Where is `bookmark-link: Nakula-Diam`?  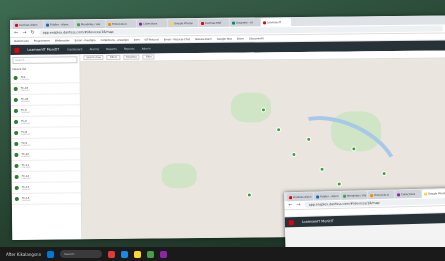
bookmark-link: Nakula-Diam is located at coordinates (203, 38).